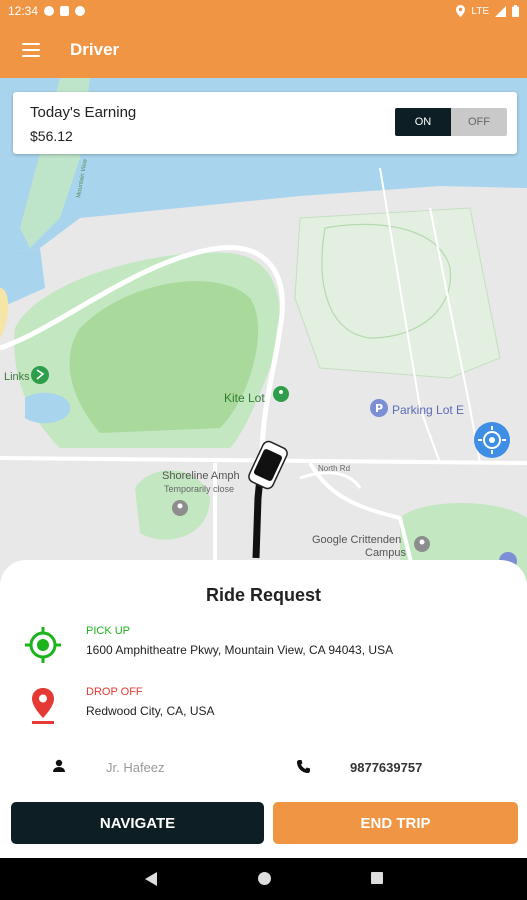 Image resolution: width=527 pixels, height=900 pixels. I want to click on dropoff-pin-icon, so click(43, 706).